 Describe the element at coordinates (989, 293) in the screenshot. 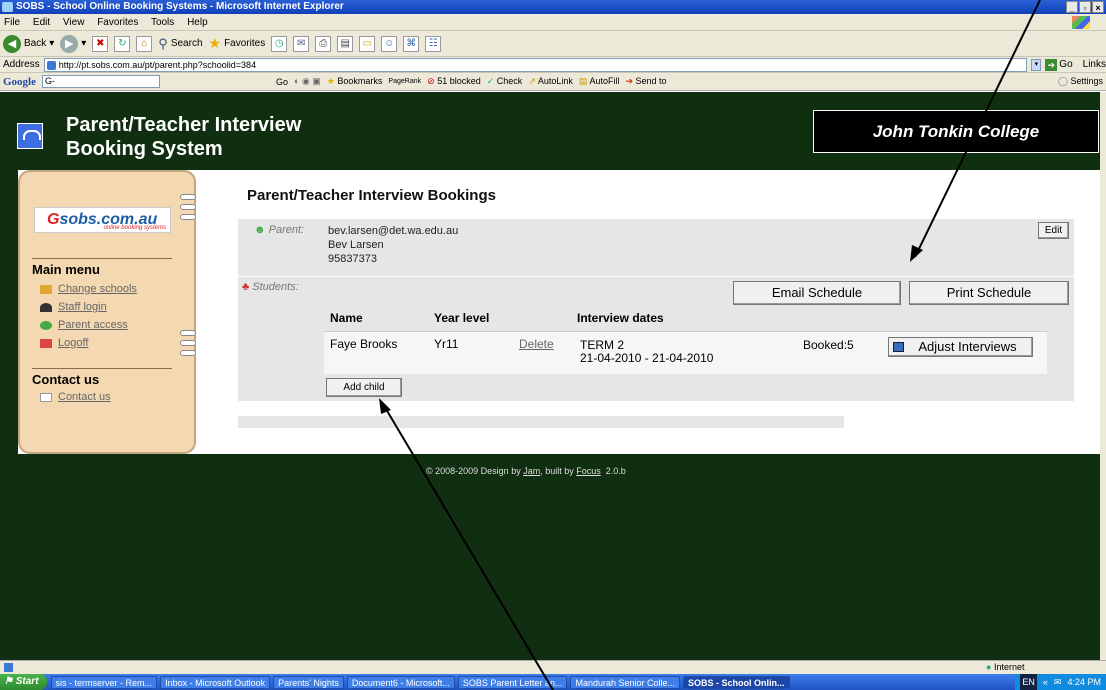

I see `print-schedule-button: Print Schedule` at that location.